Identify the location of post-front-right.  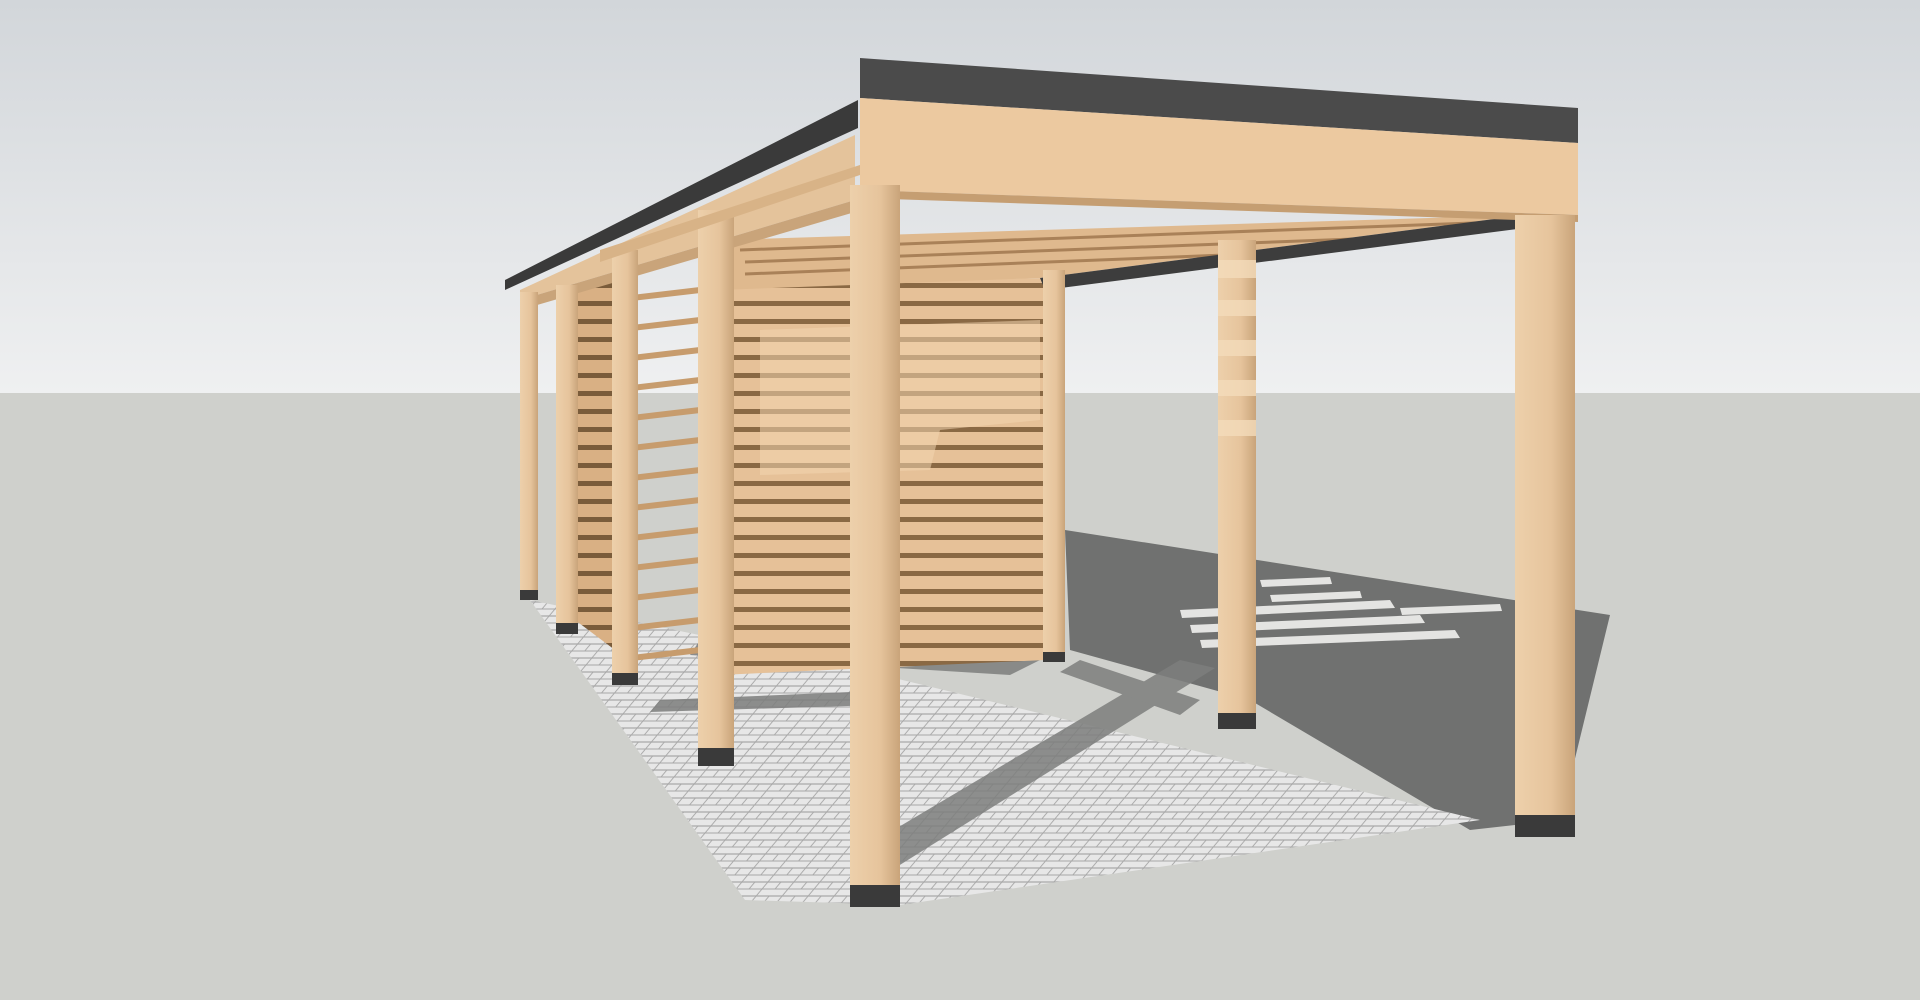
(1545, 515).